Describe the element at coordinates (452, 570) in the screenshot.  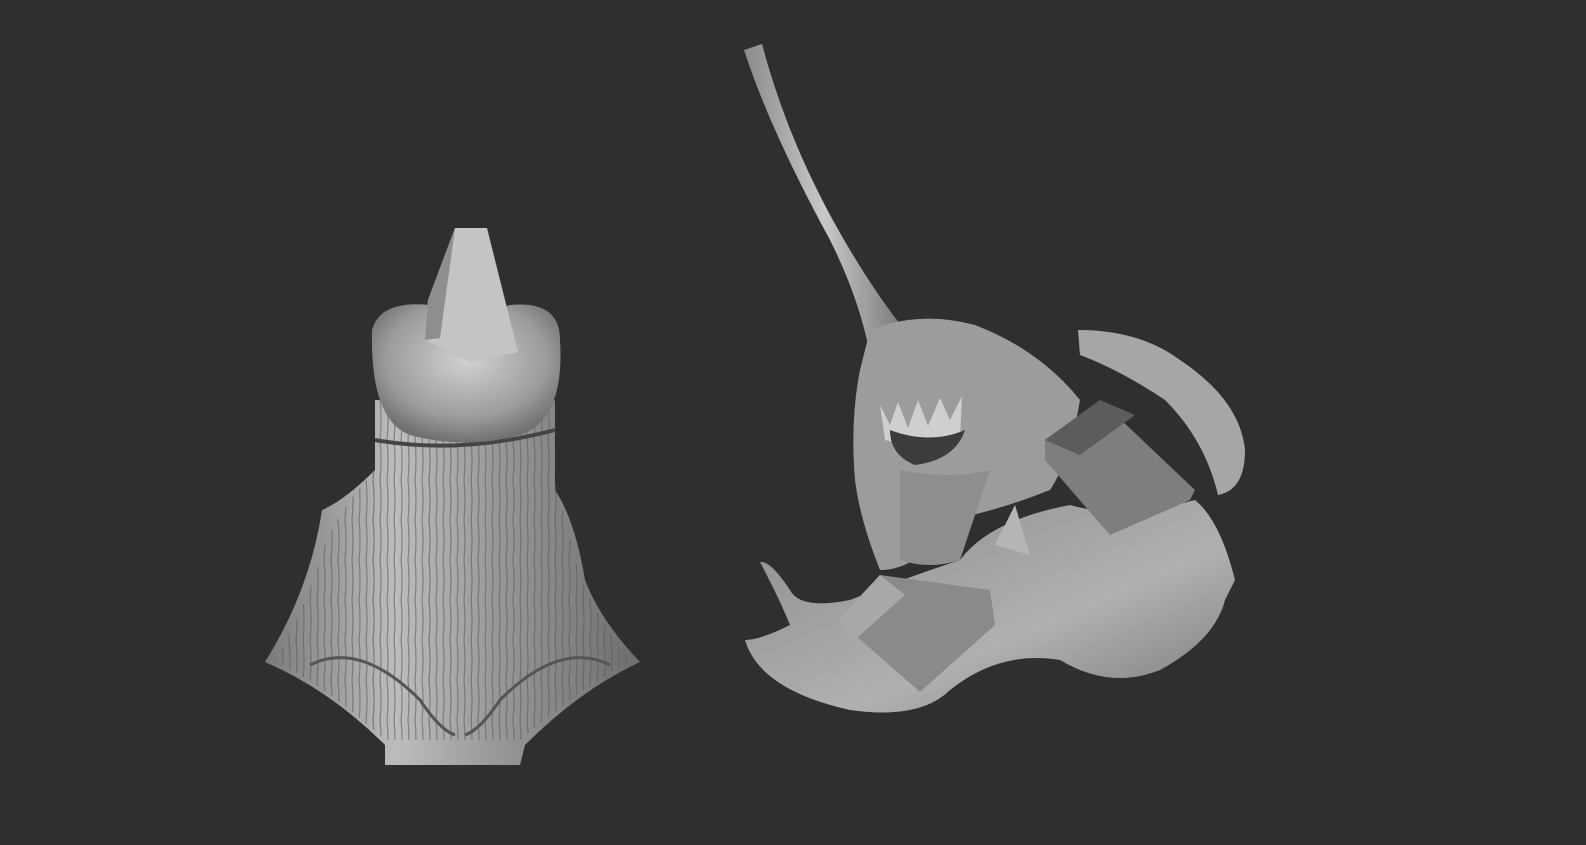
I see `bust-streaks` at that location.